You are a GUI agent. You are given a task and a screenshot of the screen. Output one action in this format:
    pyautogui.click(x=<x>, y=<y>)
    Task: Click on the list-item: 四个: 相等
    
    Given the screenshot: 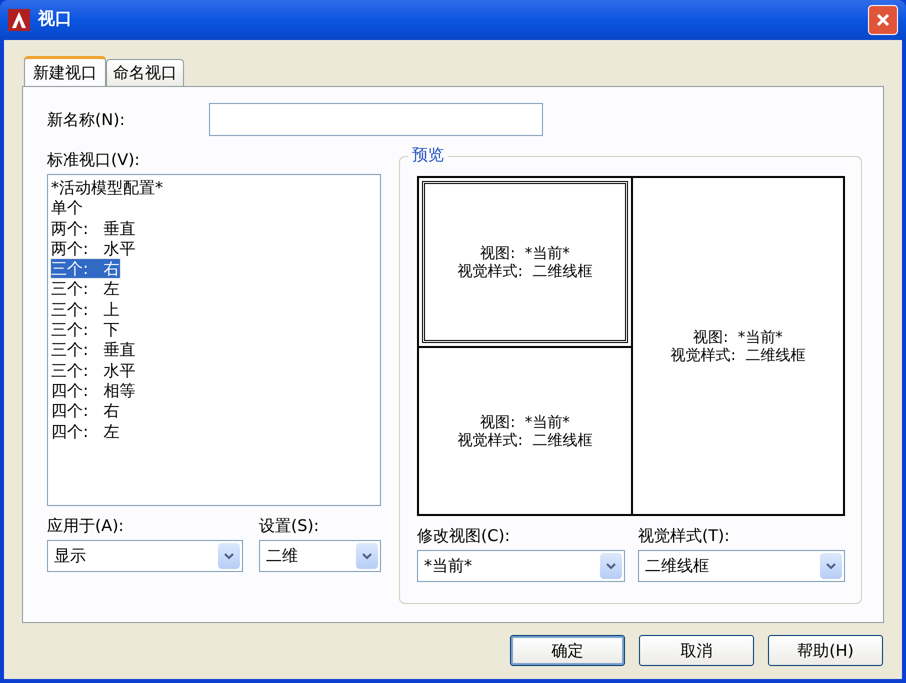 What is the action you would take?
    pyautogui.click(x=93, y=390)
    